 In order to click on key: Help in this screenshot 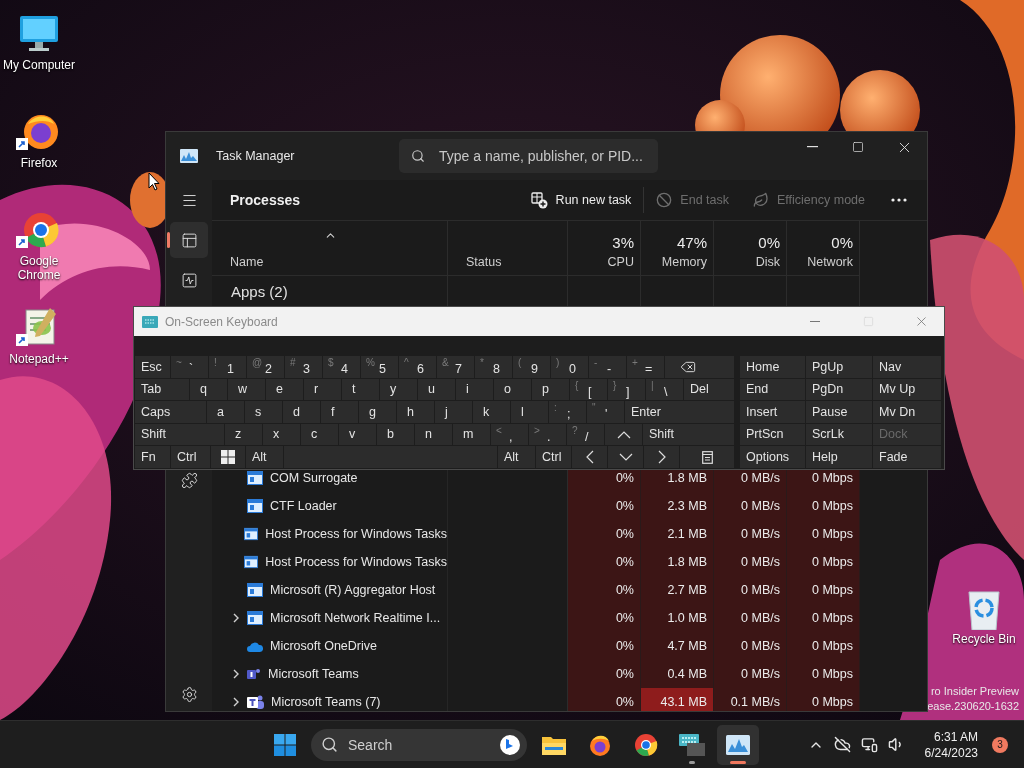, I will do `click(839, 457)`.